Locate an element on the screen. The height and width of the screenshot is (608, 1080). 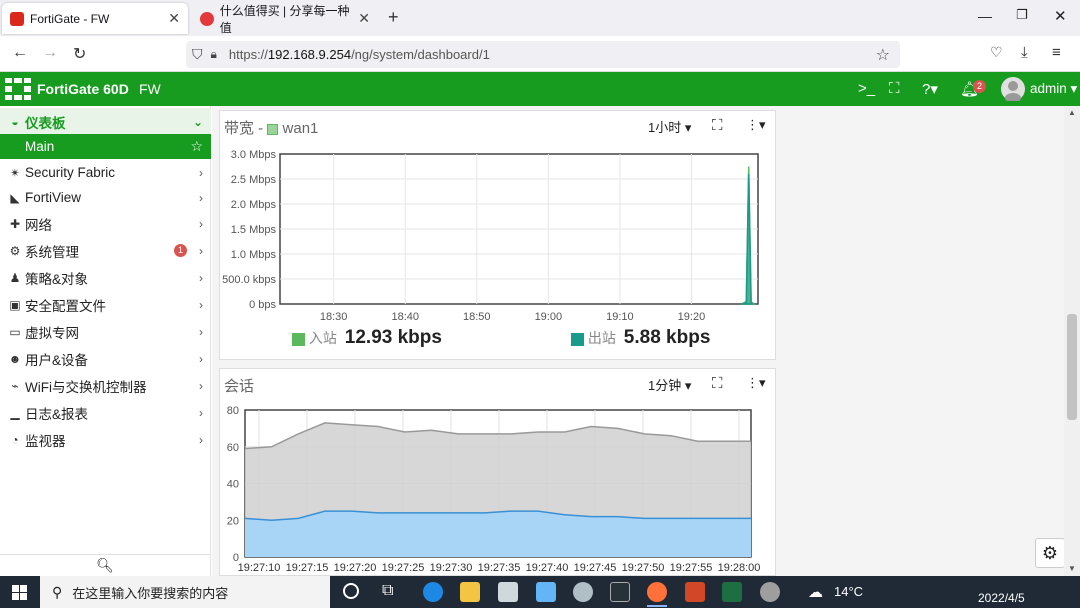
x-tick-label: 19:27:30 is located at coordinates (451, 568).